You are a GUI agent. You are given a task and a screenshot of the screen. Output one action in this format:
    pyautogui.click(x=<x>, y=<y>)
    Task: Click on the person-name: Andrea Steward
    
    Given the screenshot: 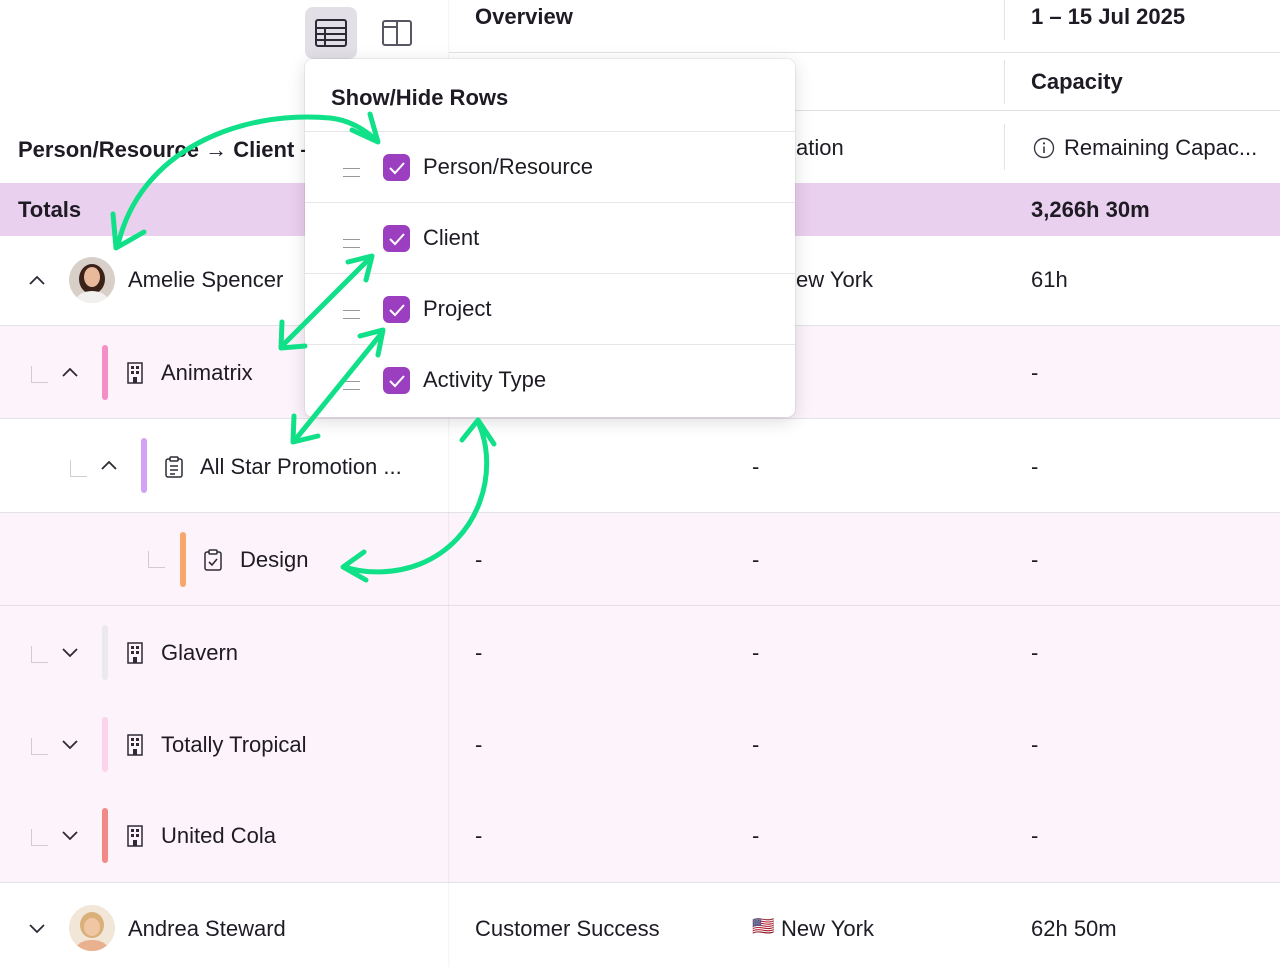 What is the action you would take?
    pyautogui.click(x=207, y=929)
    